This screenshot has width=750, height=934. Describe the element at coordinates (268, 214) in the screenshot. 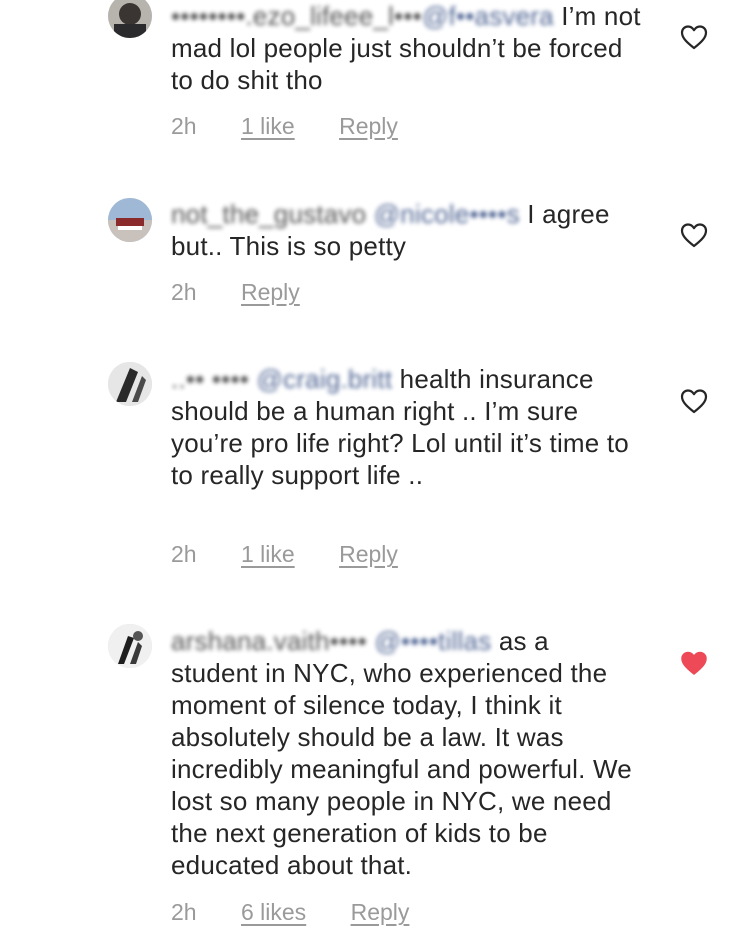

I see `comment-username: not_the_gustavo` at that location.